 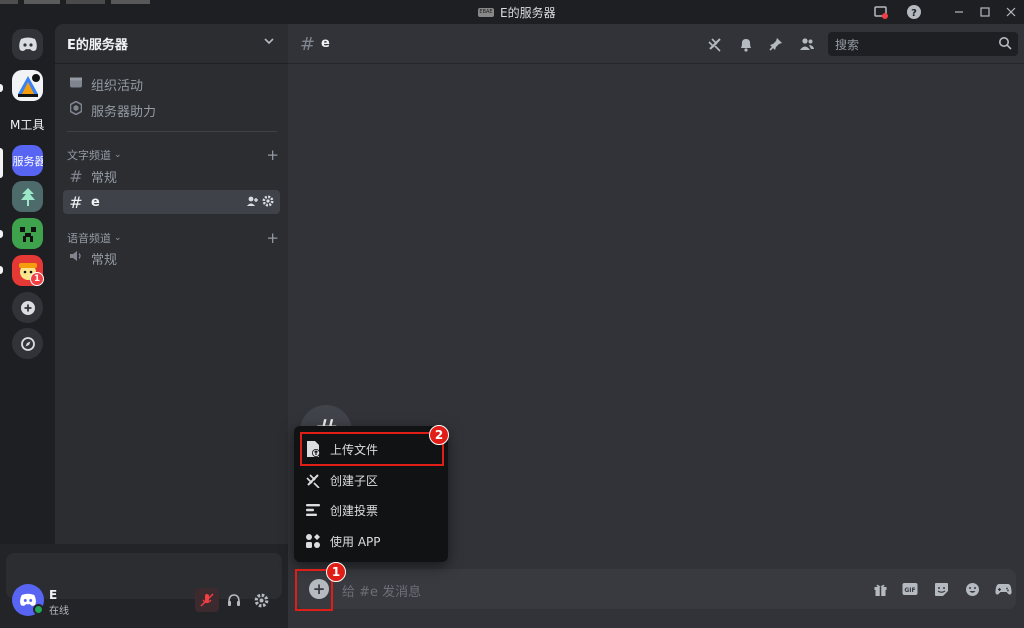 I want to click on add-server-button, so click(x=27, y=307).